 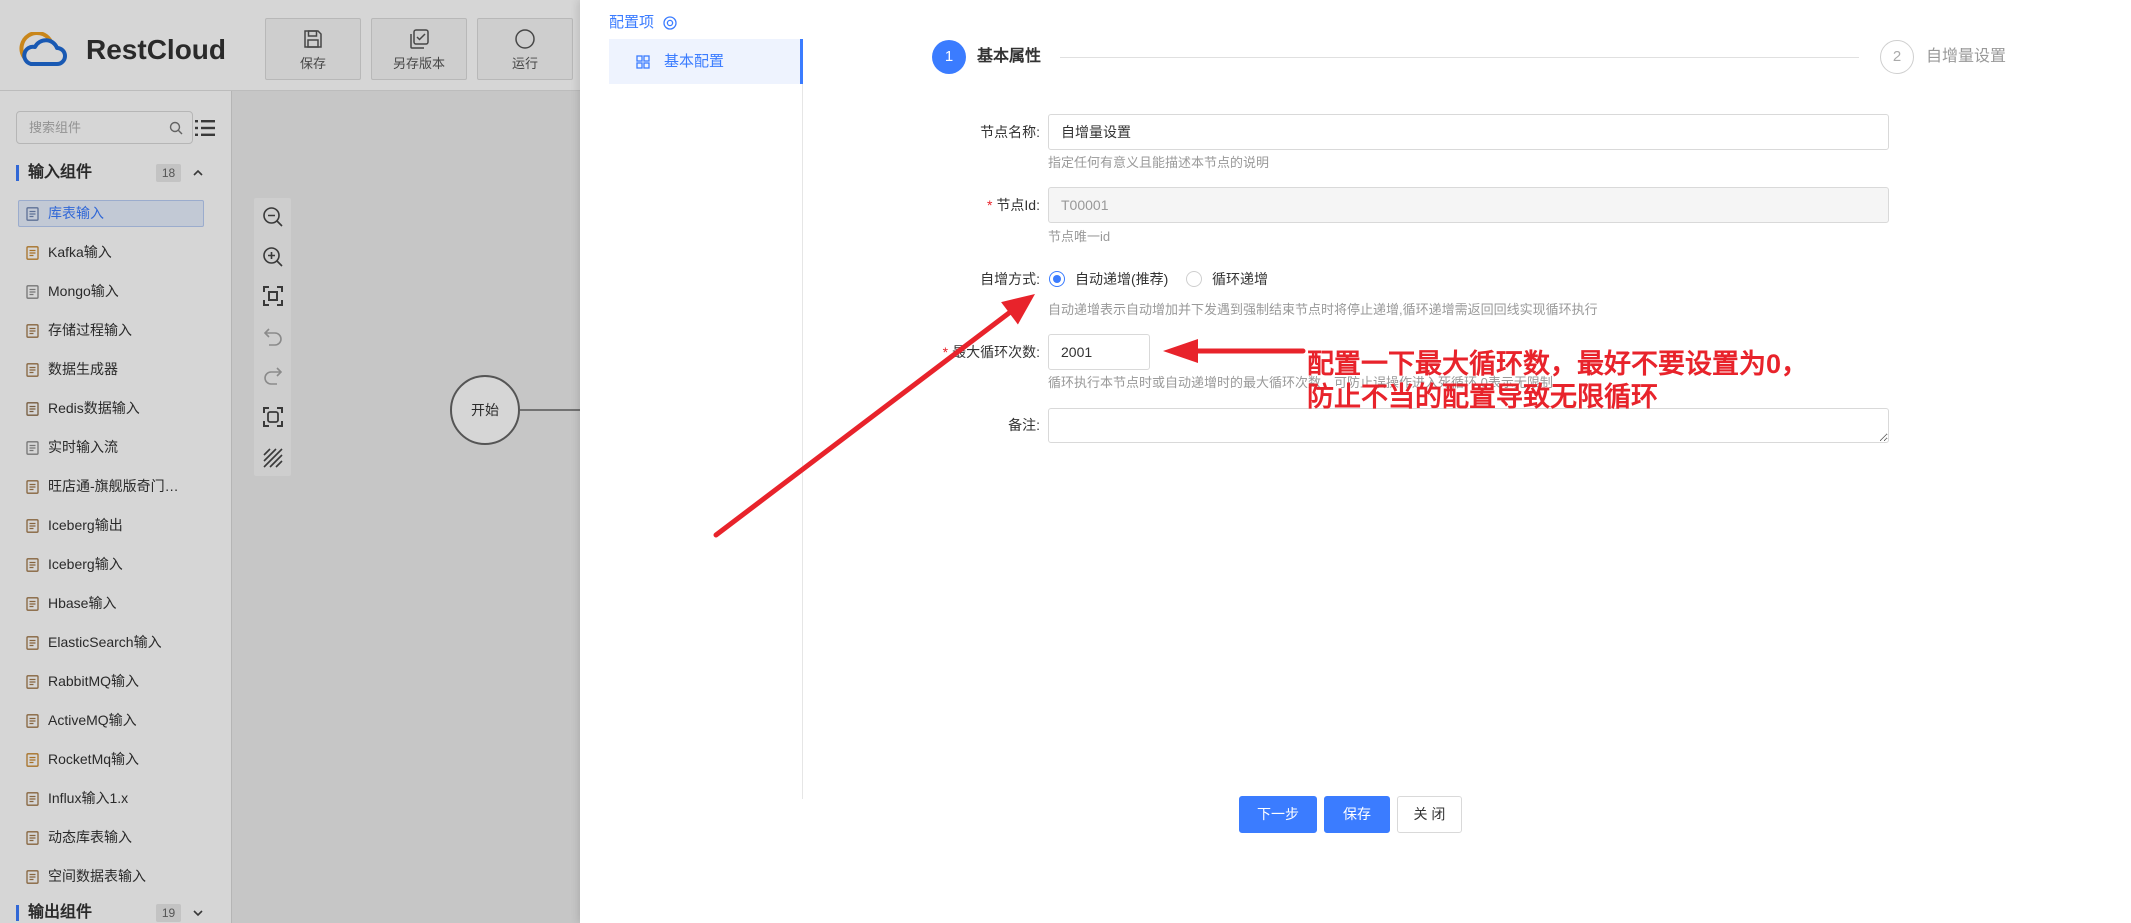 What do you see at coordinates (1558, 364) in the screenshot?
I see `annotation-text-line-1: 配置一下最大循环数，最好不要设置为0，` at bounding box center [1558, 364].